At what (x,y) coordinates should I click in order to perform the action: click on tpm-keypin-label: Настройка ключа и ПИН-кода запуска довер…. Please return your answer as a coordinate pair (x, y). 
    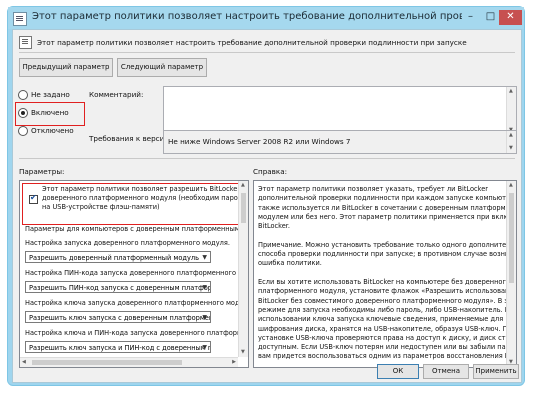
    Looking at the image, I should click on (133, 333).